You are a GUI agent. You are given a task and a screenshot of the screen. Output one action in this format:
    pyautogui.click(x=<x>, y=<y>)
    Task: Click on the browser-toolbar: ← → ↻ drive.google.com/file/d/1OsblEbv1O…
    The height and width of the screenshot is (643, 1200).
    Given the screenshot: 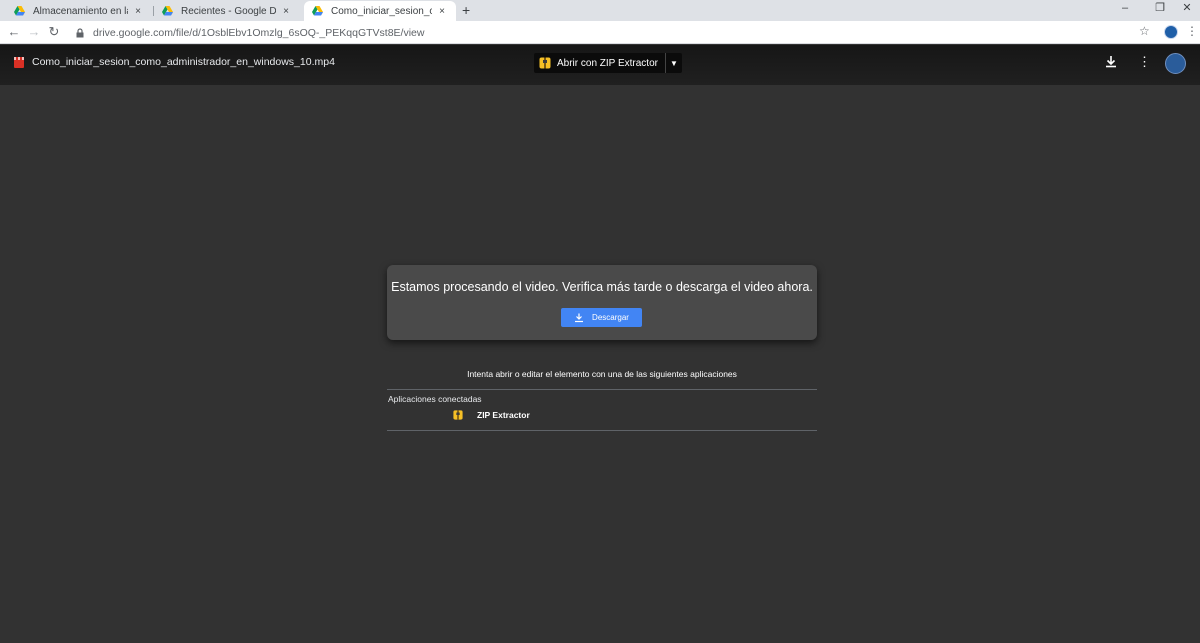 What is the action you would take?
    pyautogui.click(x=600, y=32)
    